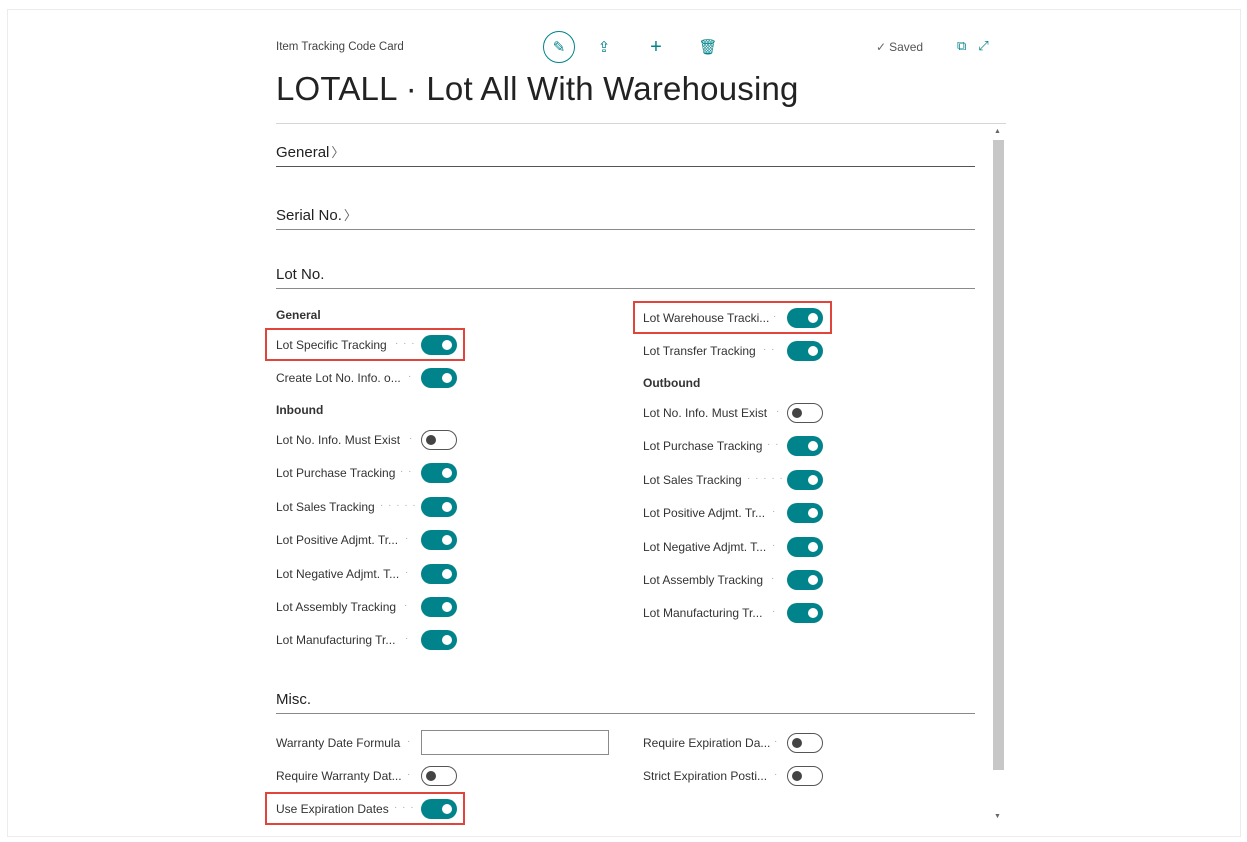 This screenshot has height=842, width=1247. I want to click on field-inbound-lot-positive-adjmt: Lot Positive Adjmt. Tr... ·, so click(367, 540).